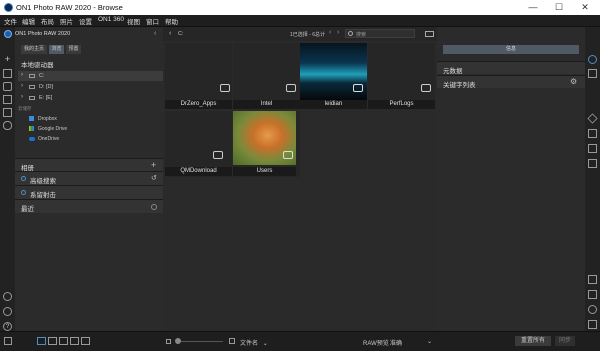 Image resolution: width=600 pixels, height=351 pixels. Describe the element at coordinates (266, 144) in the screenshot. I see `folder-tile: Users` at that location.